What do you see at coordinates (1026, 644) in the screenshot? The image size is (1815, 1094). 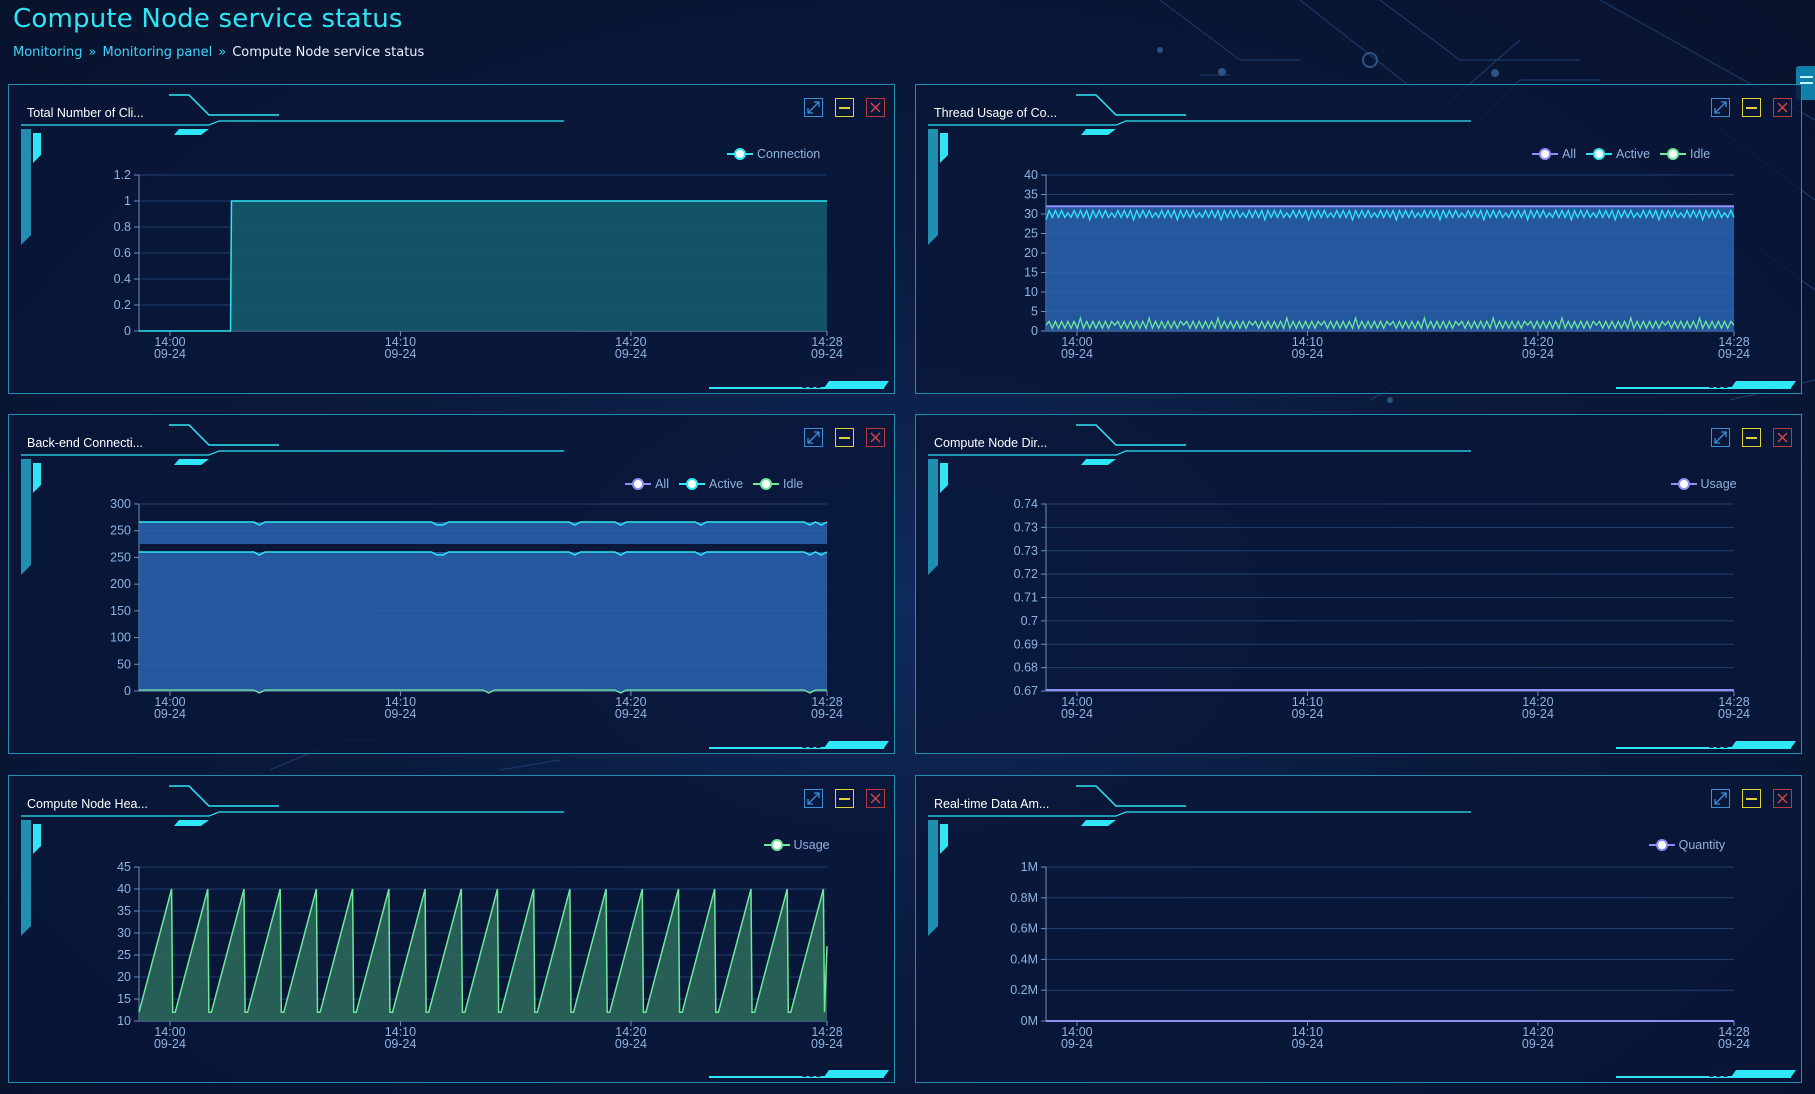 I see `y-tick-label: 0.69` at bounding box center [1026, 644].